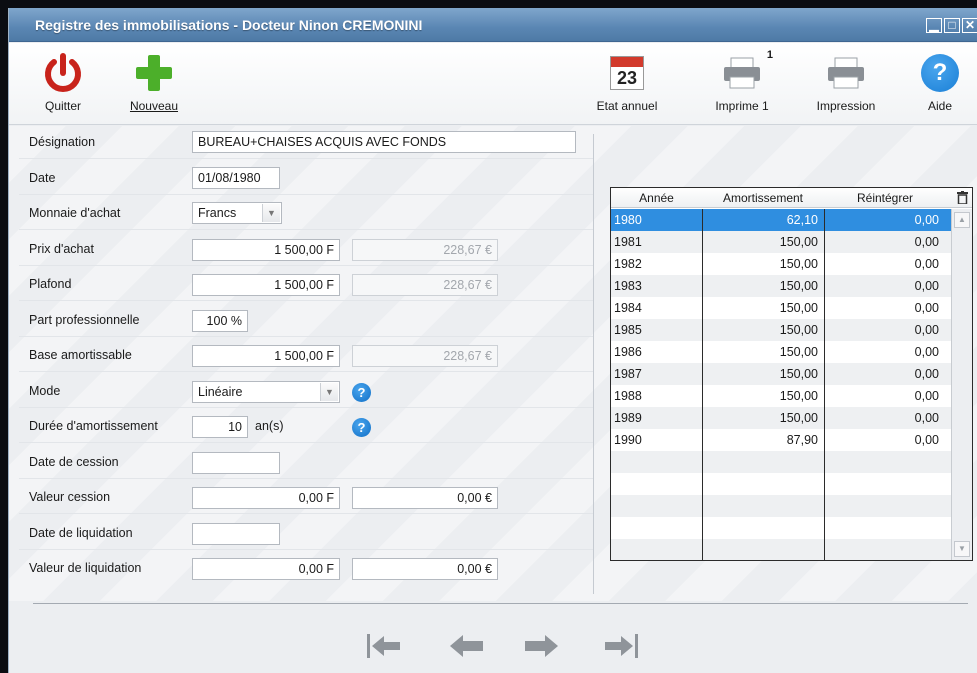  What do you see at coordinates (934, 25) in the screenshot?
I see `minimize-button: ▁` at bounding box center [934, 25].